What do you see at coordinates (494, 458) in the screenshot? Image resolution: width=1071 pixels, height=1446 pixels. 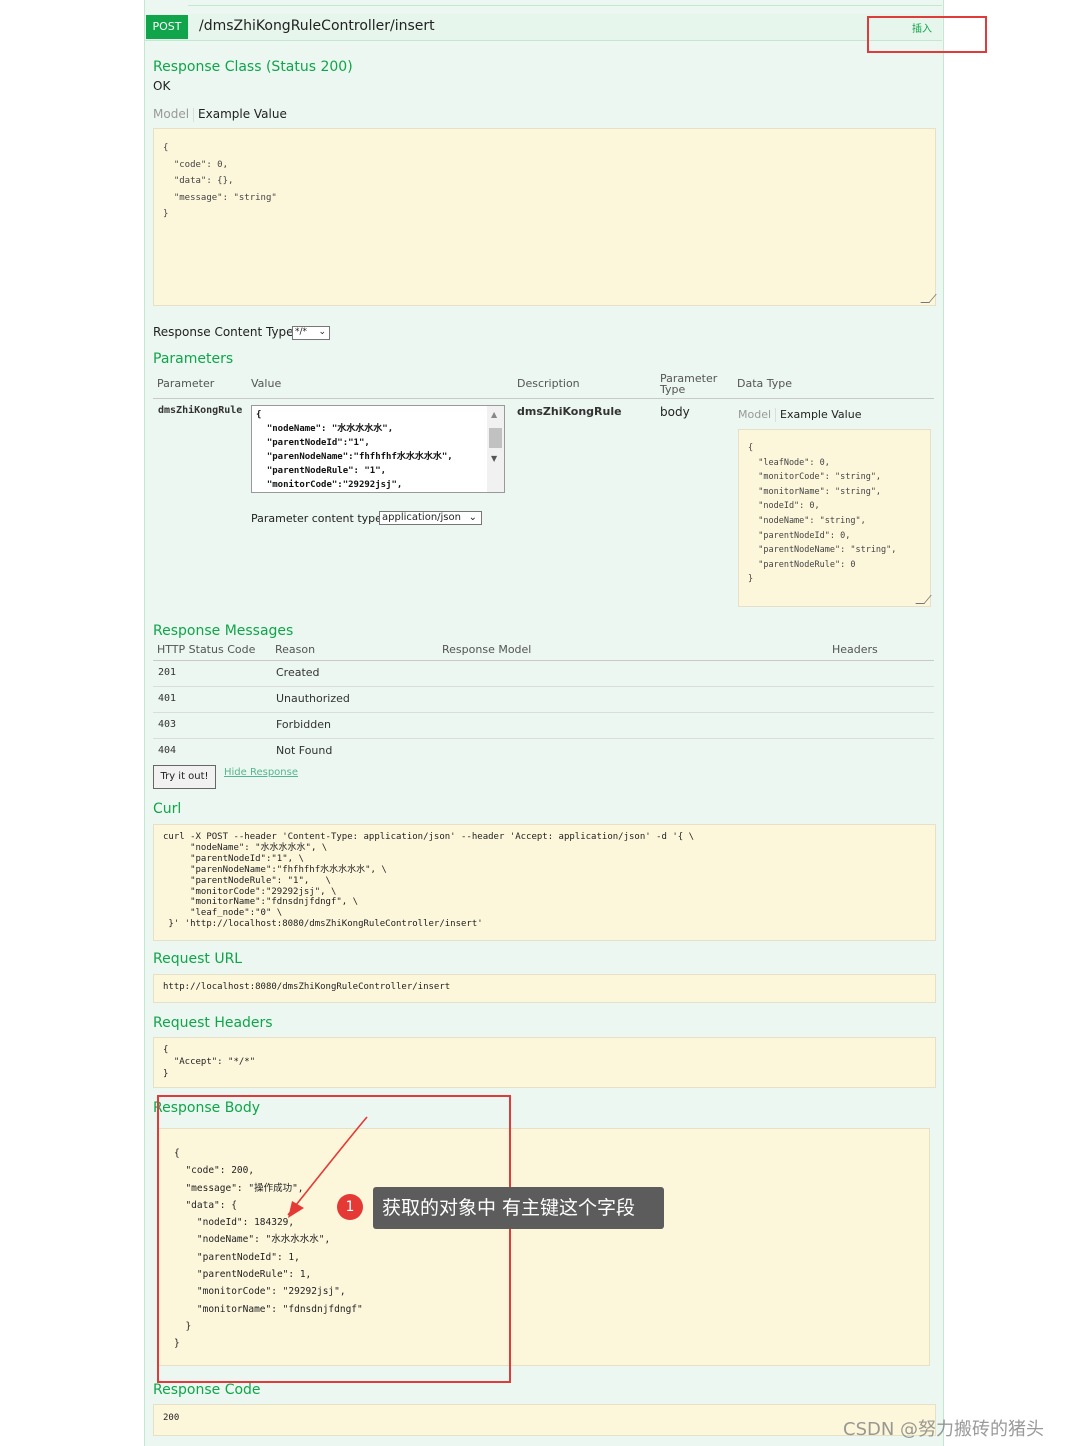 I see `scroll-down-icon: ▼` at bounding box center [494, 458].